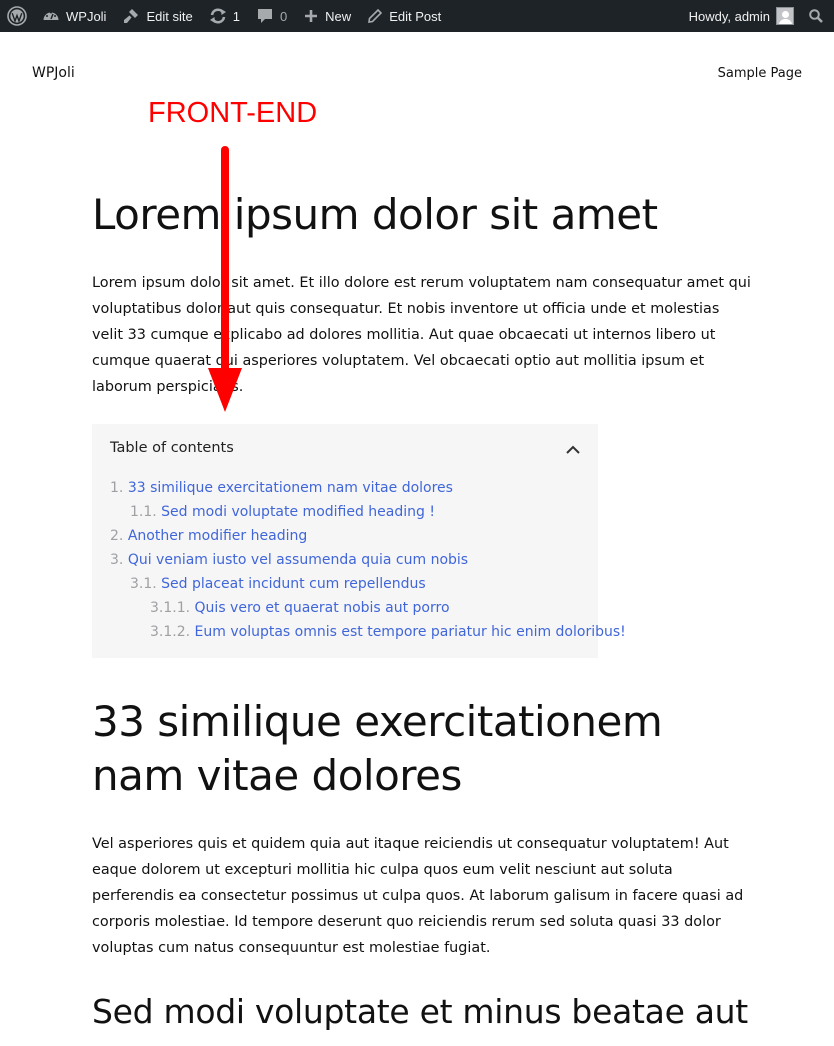 Image resolution: width=834 pixels, height=1046 pixels. I want to click on wordpress-menu-button, so click(17, 16).